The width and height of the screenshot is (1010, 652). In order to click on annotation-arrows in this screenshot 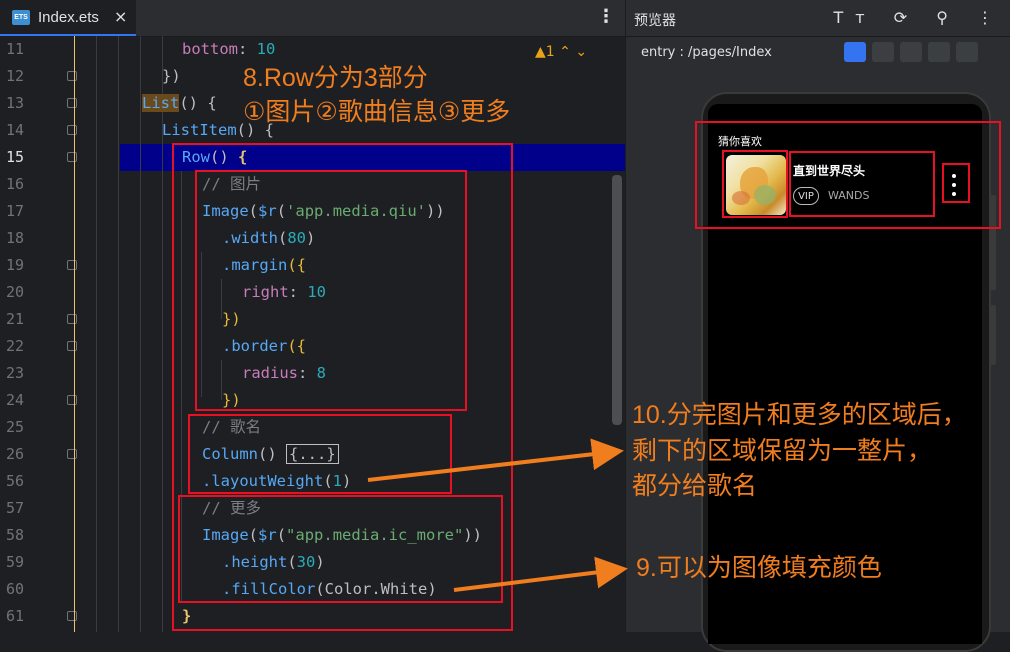, I will do `click(497, 515)`.